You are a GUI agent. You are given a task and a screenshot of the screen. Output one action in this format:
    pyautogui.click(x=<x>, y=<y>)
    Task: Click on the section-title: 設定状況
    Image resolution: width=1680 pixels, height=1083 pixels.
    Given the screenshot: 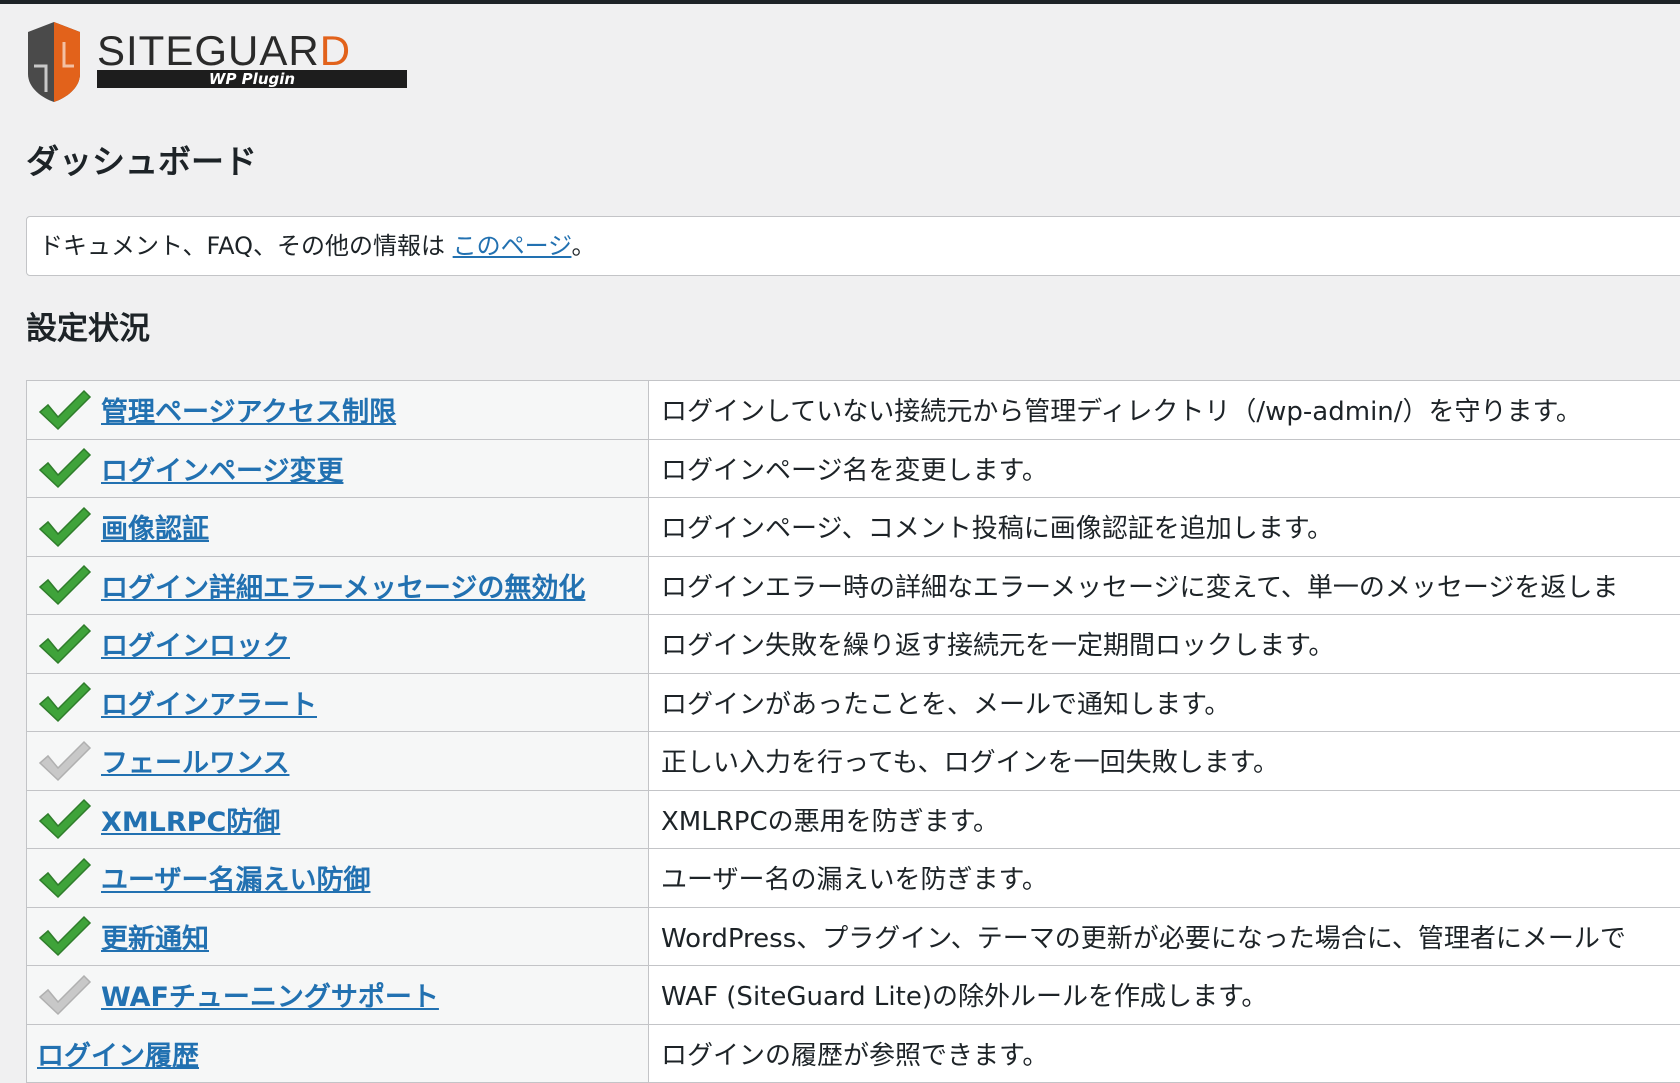 What is the action you would take?
    pyautogui.click(x=88, y=329)
    